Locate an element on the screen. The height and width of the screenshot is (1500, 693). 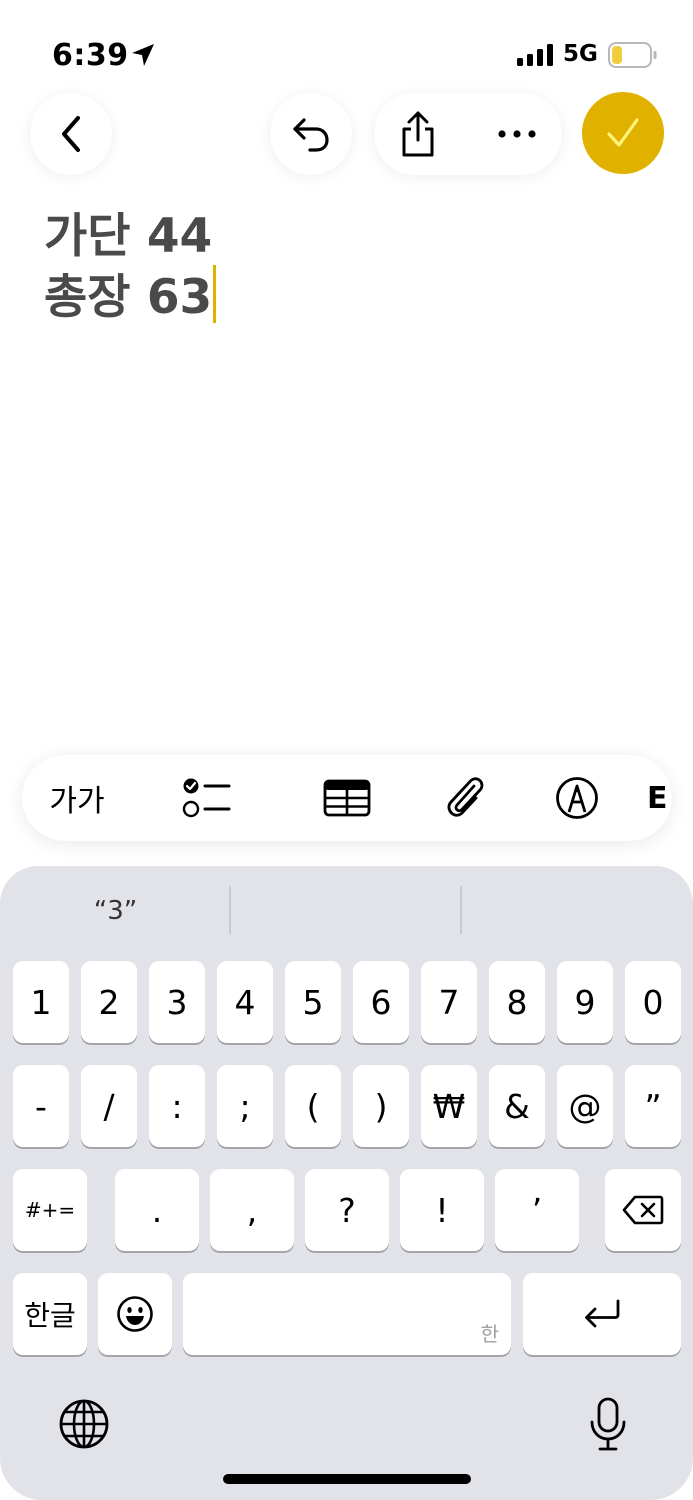
delete-key is located at coordinates (643, 1210).